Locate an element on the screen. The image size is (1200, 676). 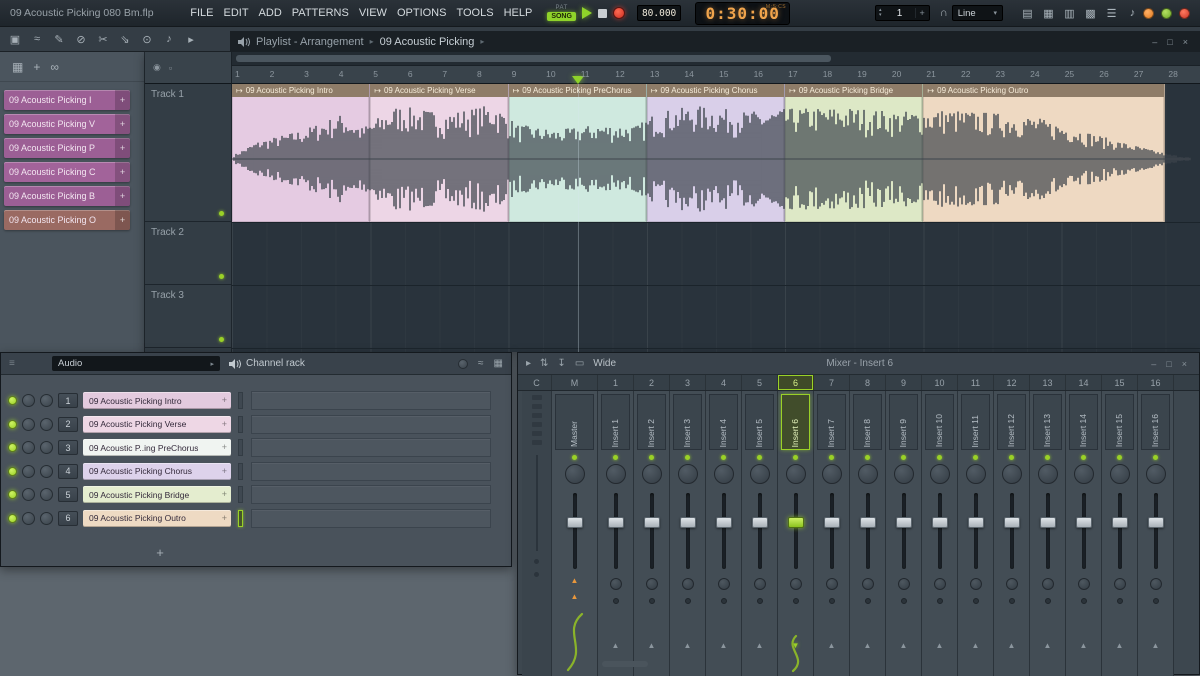
snap-dropdown: Line ▾ is located at coordinates (977, 13).